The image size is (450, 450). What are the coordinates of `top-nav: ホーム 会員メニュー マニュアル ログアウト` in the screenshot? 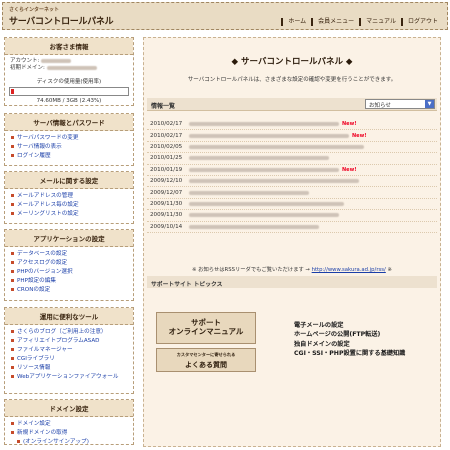 It's located at (362, 22).